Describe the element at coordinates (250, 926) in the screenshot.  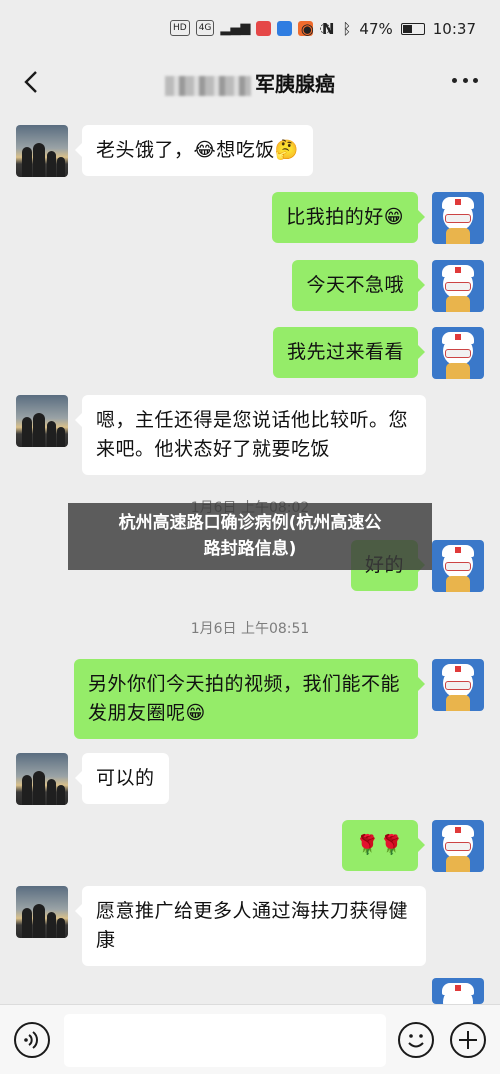
I see `message-bubble: 愿意推广给更多人通过海扶刀获得健康` at that location.